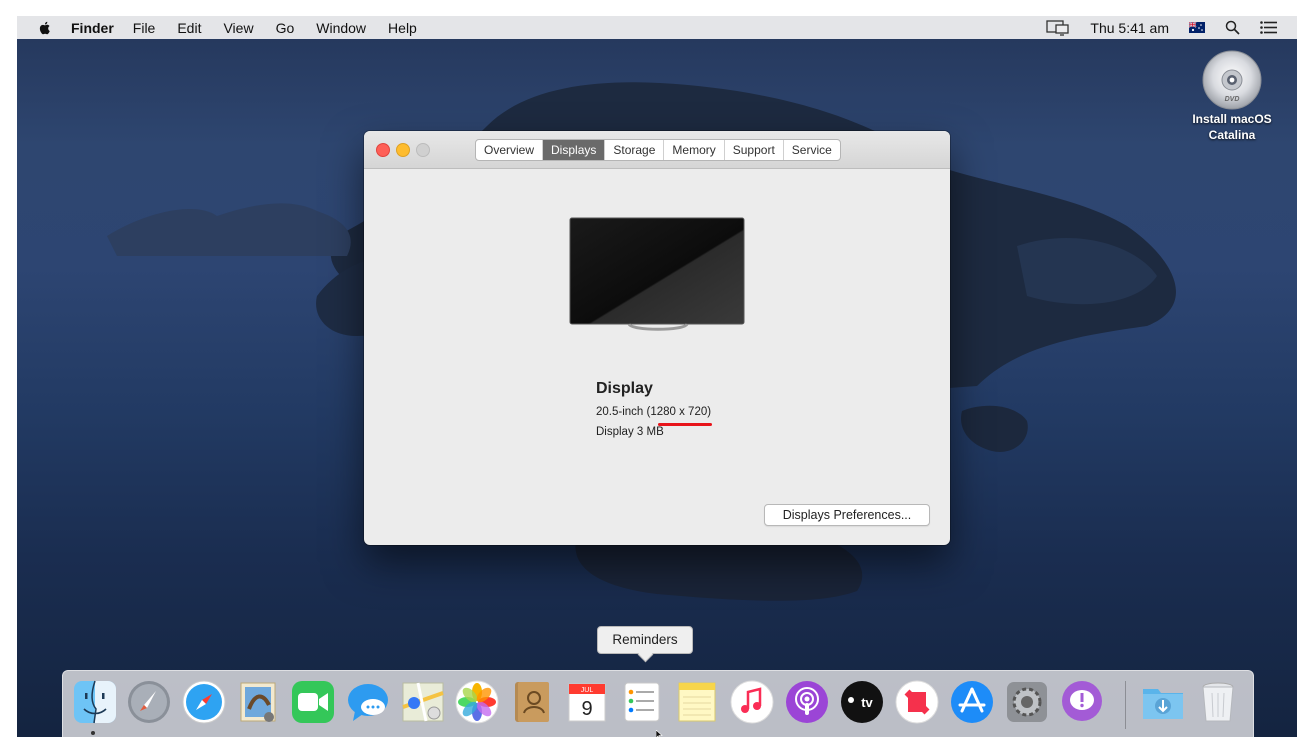 This screenshot has height=755, width=1315. Describe the element at coordinates (807, 702) in the screenshot. I see `podcasts-icon` at that location.